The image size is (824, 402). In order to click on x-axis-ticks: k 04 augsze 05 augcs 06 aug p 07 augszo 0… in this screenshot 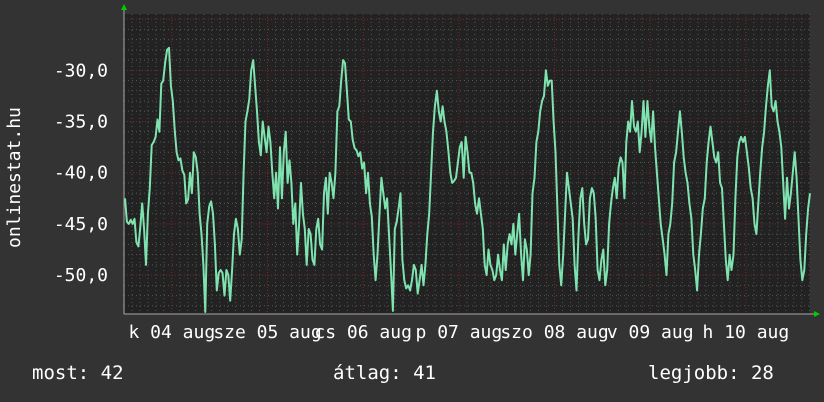, I will do `click(458, 332)`.